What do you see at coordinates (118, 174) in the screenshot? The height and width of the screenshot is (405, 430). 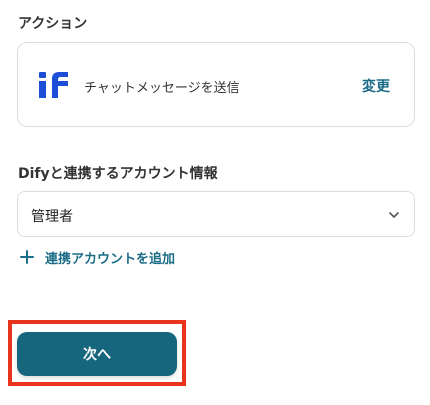 I see `account-section-label: Difyと連携するアカウント情報` at bounding box center [118, 174].